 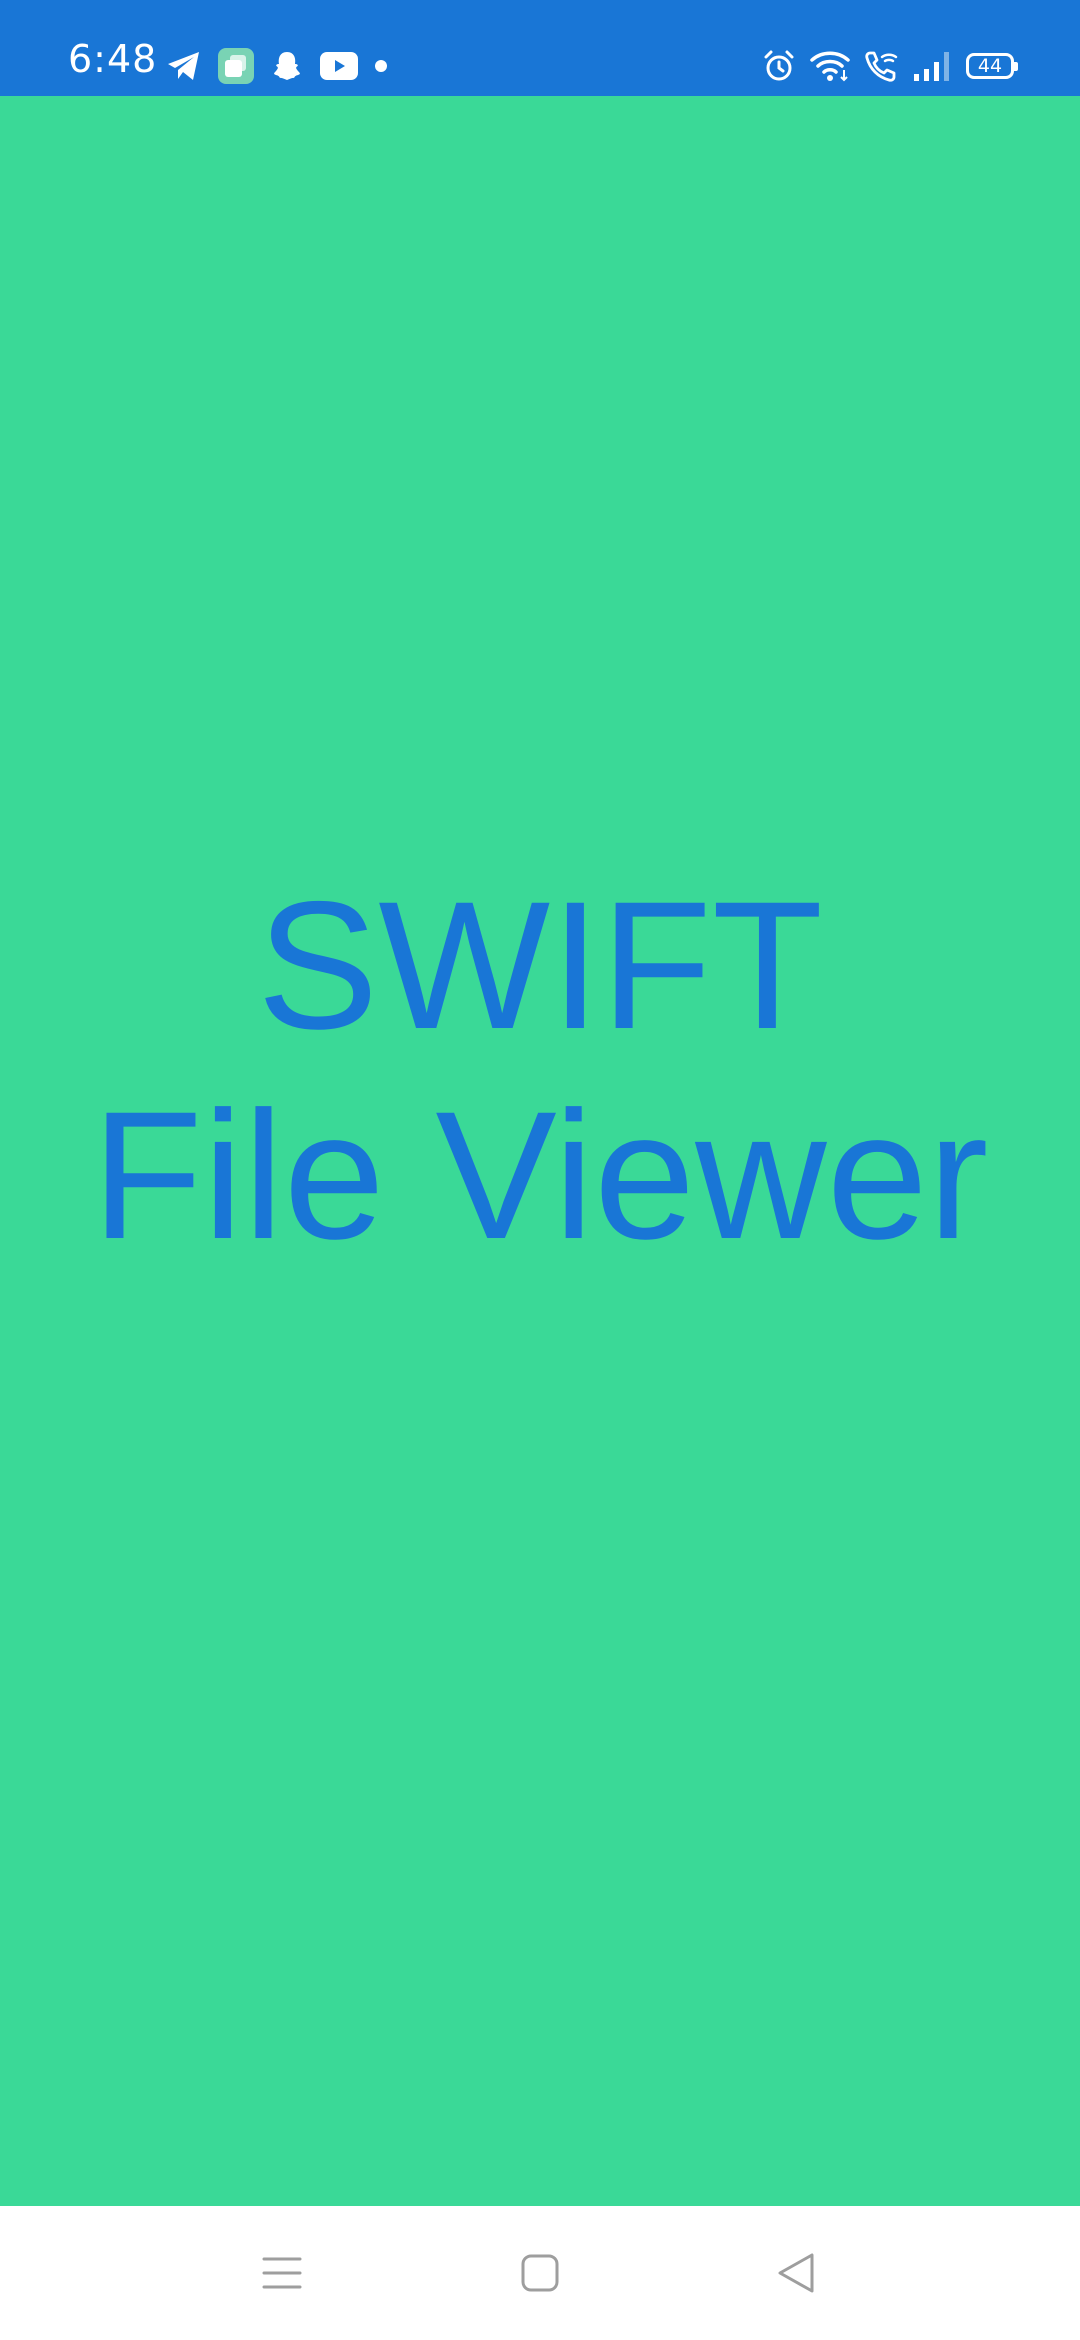 I want to click on back-icon, so click(x=796, y=2273).